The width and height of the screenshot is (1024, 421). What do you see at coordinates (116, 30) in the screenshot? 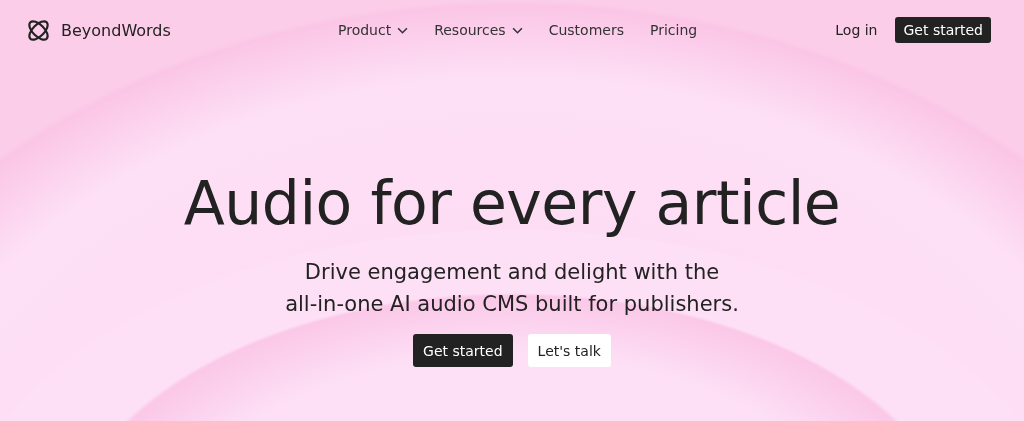
I see `logo-text: BeyondWords` at bounding box center [116, 30].